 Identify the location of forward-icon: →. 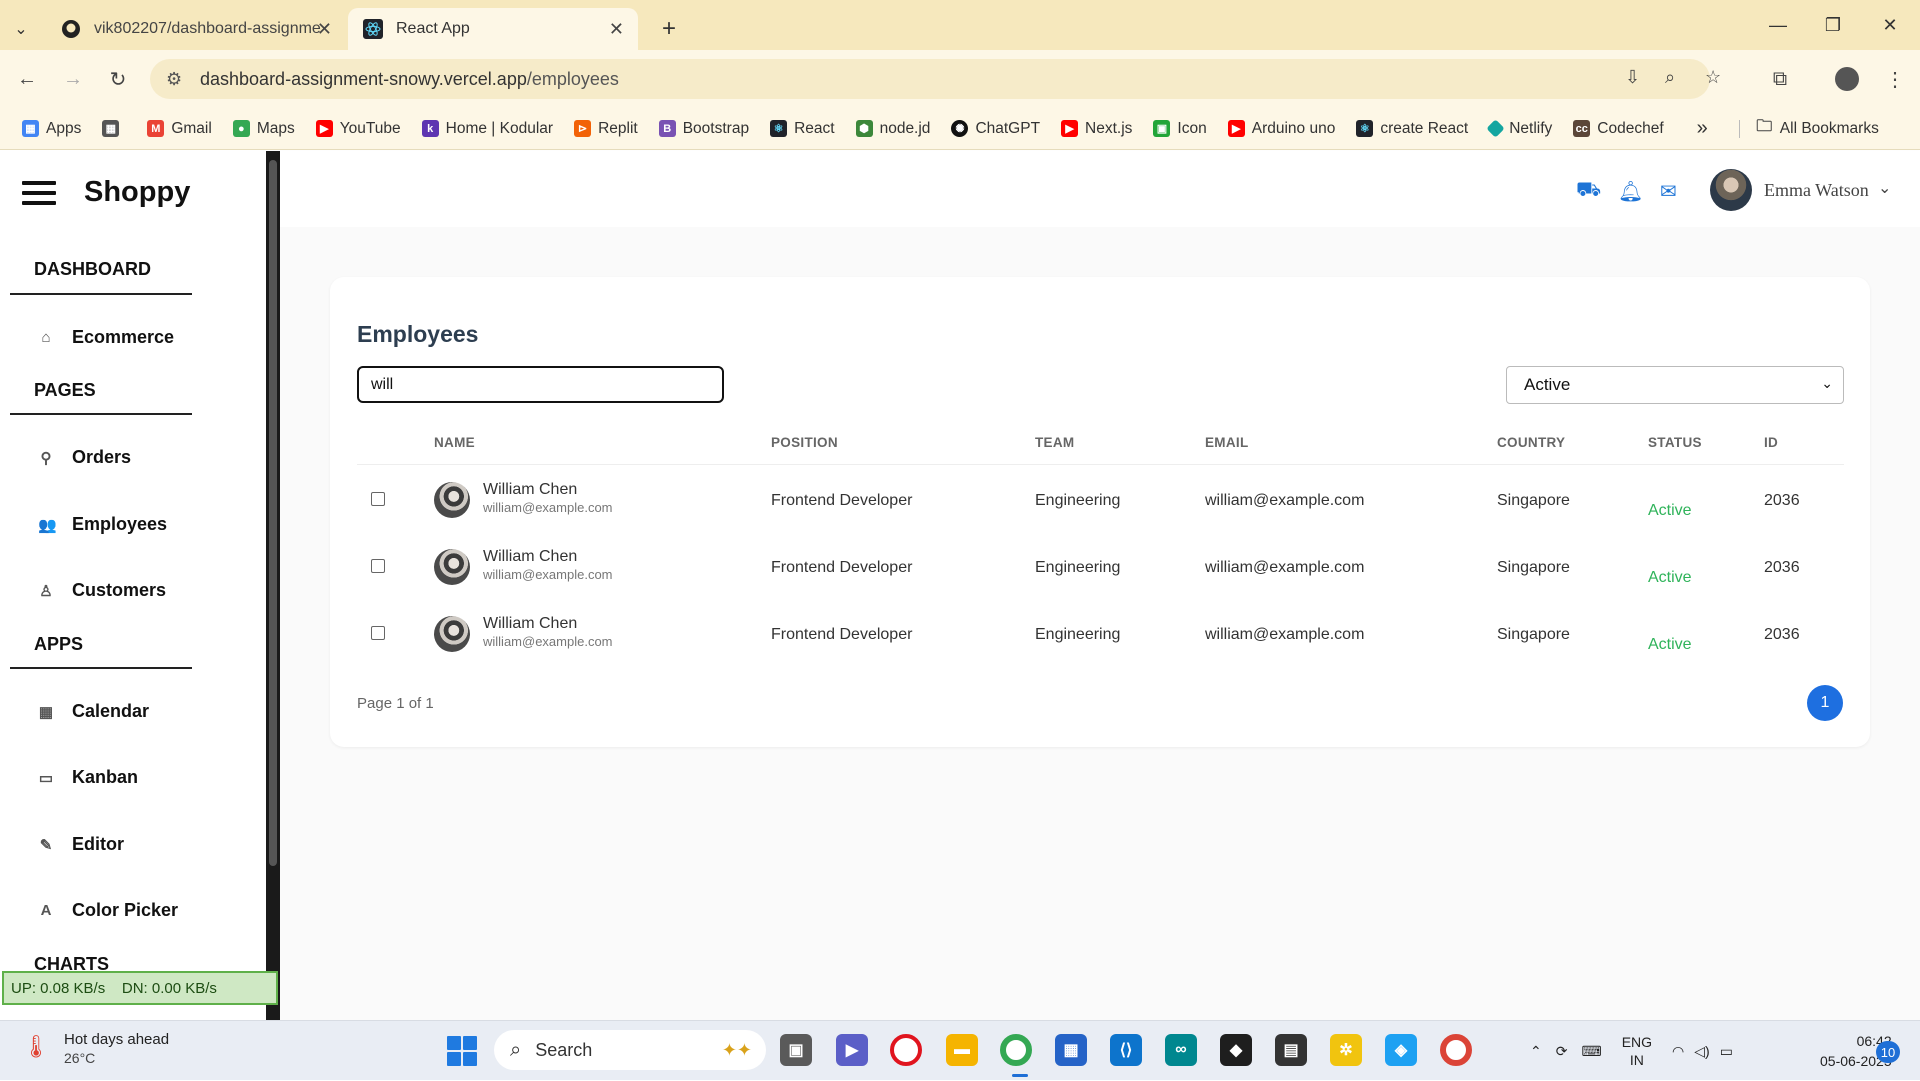
(73, 79).